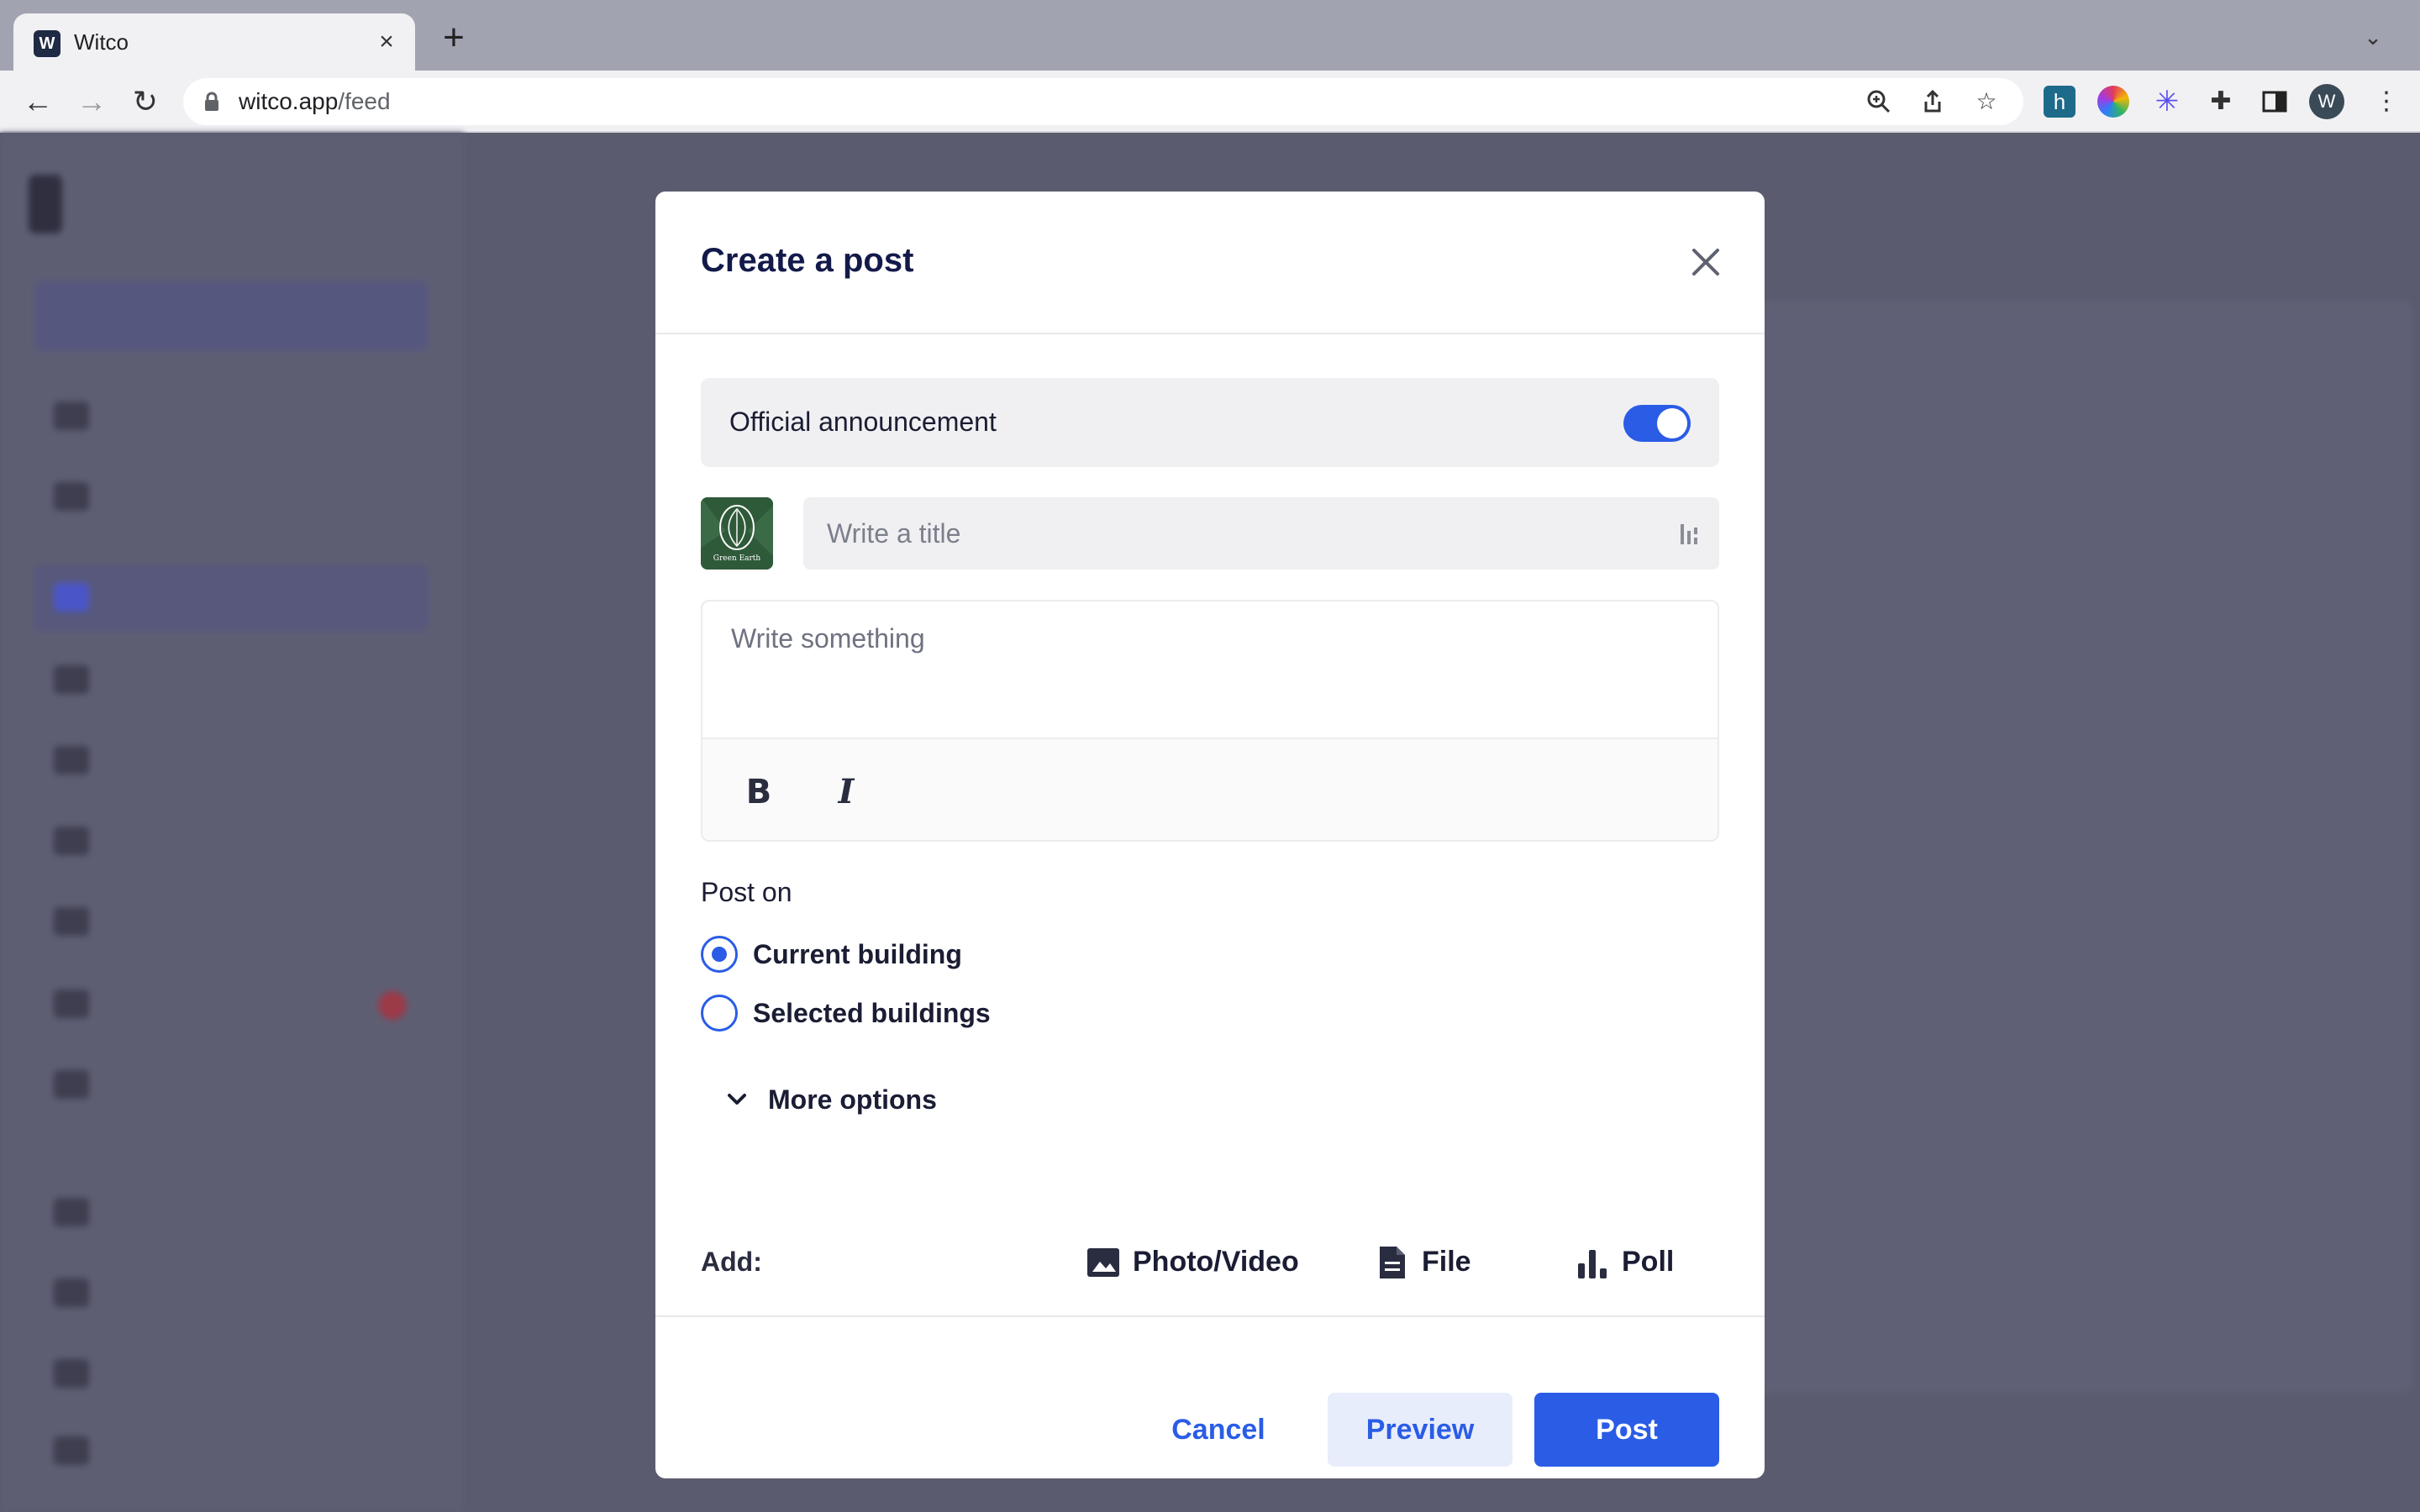  What do you see at coordinates (92, 102) in the screenshot?
I see `forward-icon: →` at bounding box center [92, 102].